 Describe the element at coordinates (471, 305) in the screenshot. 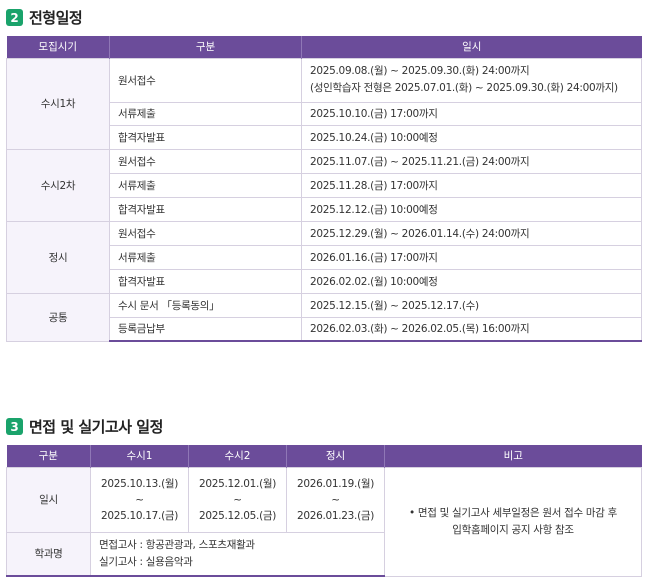

I see `datetime-cell: 2025.12.15.(월) ~ 2025.12.17.(수)` at that location.